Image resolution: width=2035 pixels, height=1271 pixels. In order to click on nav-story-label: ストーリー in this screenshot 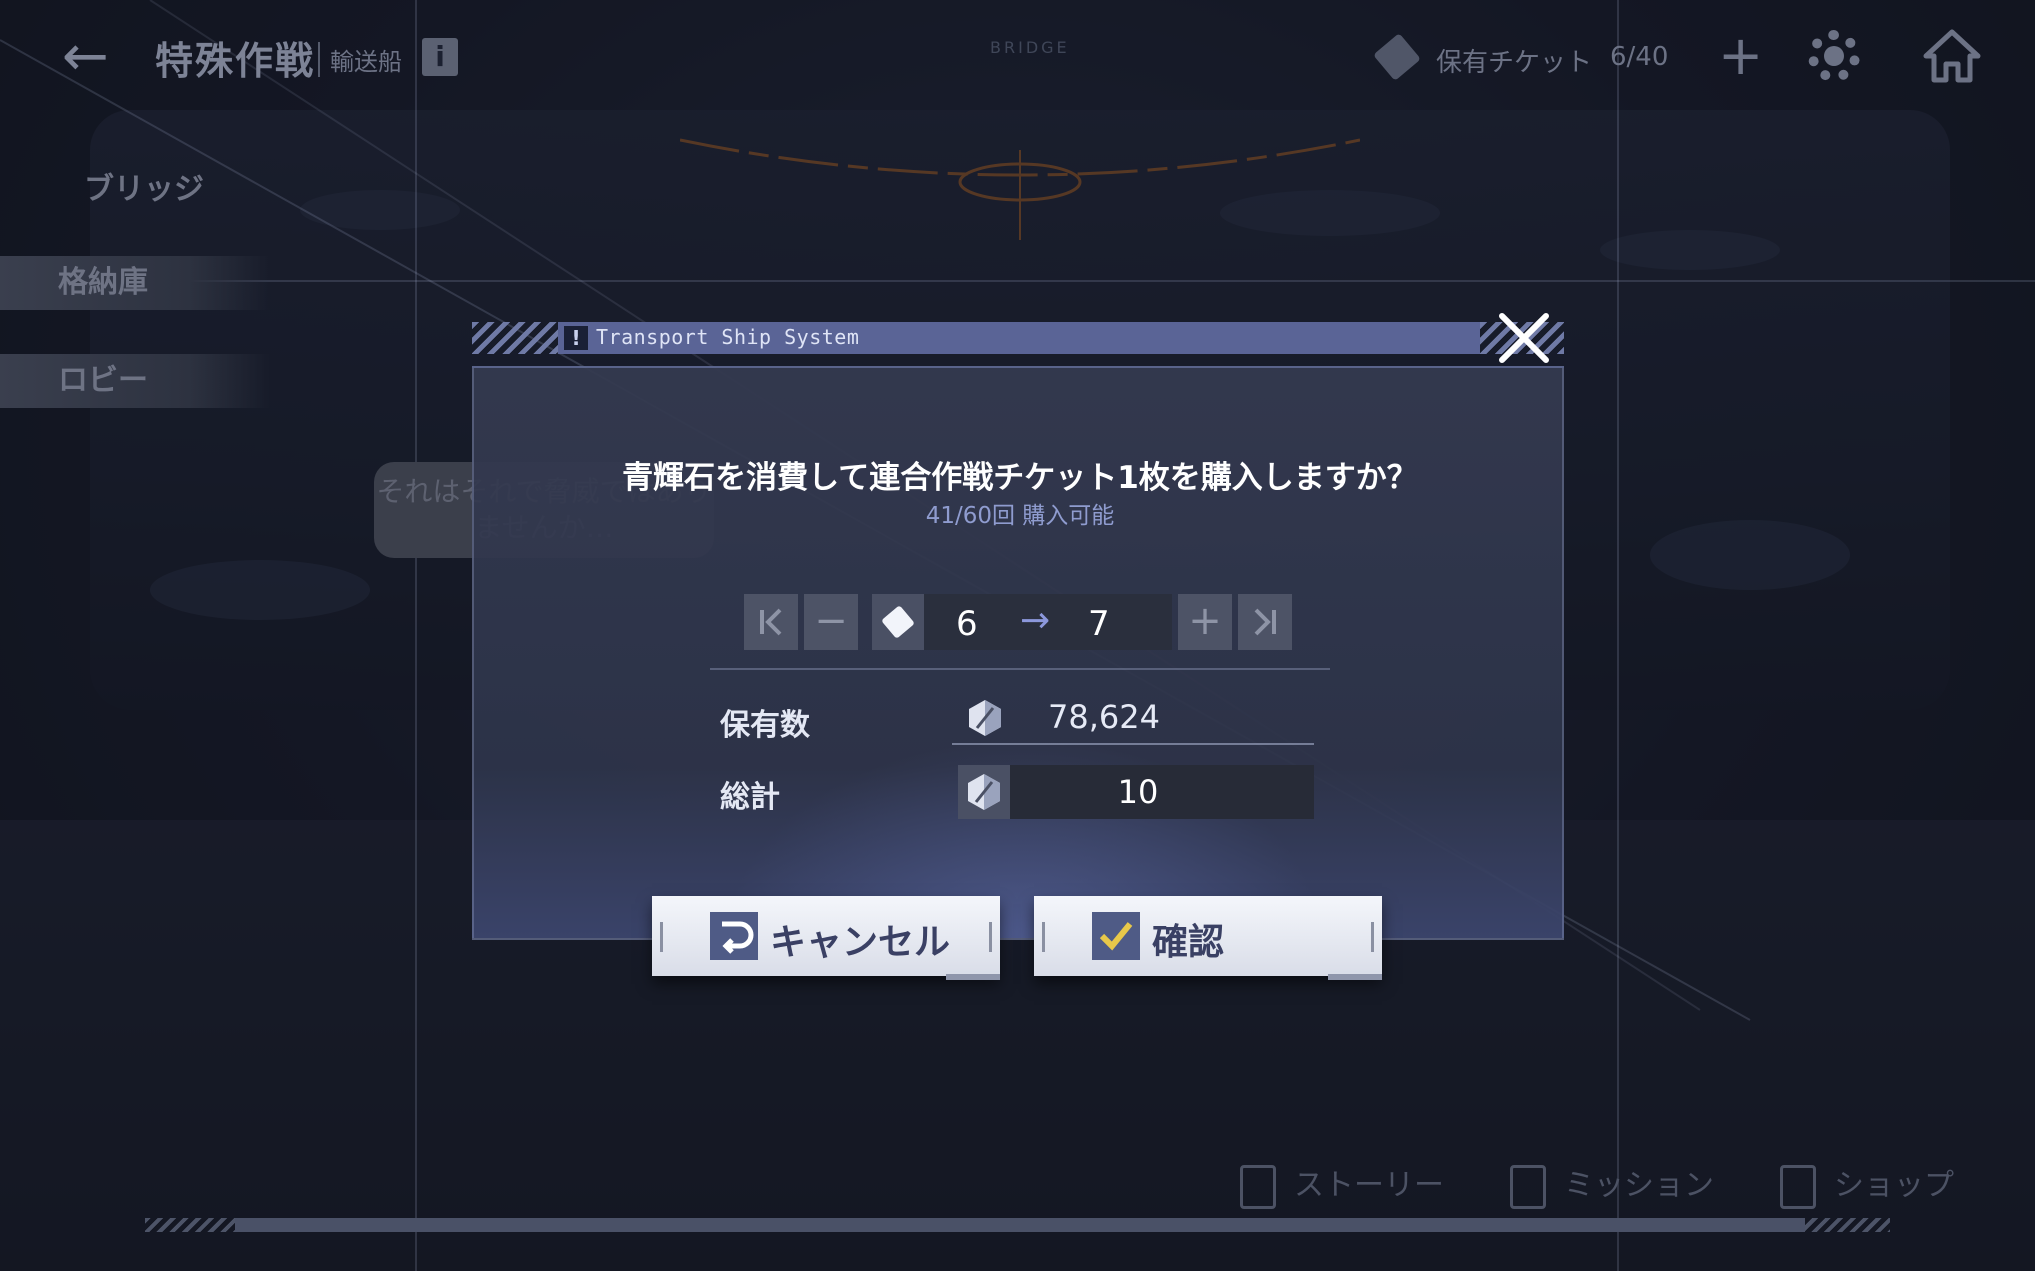, I will do `click(1369, 1185)`.